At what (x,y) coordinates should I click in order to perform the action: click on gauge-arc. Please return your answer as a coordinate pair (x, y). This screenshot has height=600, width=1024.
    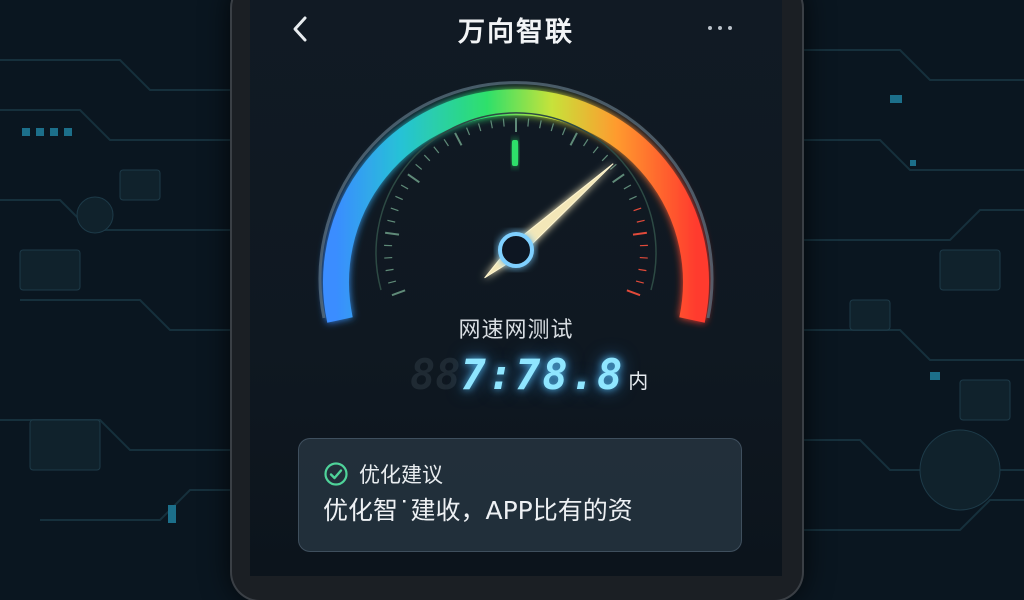
    Looking at the image, I should click on (516, 211).